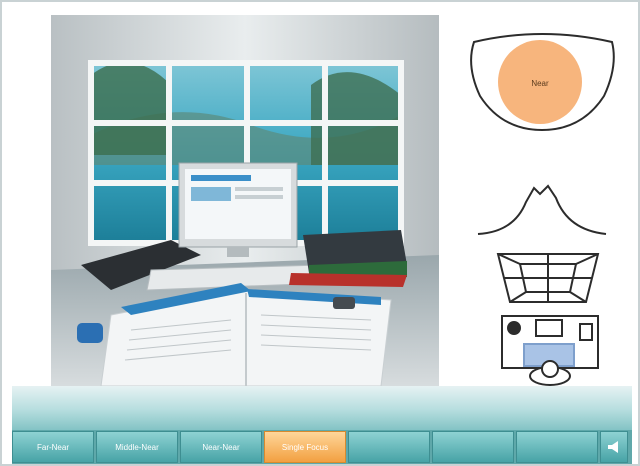 This screenshot has width=640, height=466. I want to click on near-near-button: Near-Near, so click(221, 447).